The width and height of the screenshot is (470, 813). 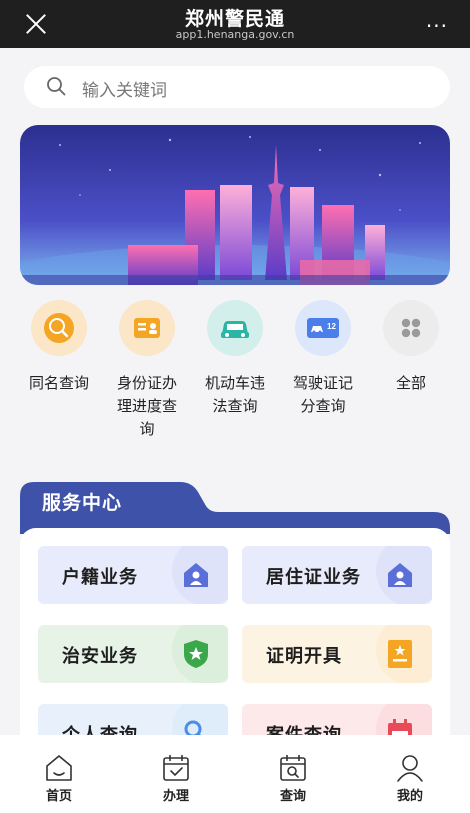 I want to click on profile-icon, so click(x=410, y=768).